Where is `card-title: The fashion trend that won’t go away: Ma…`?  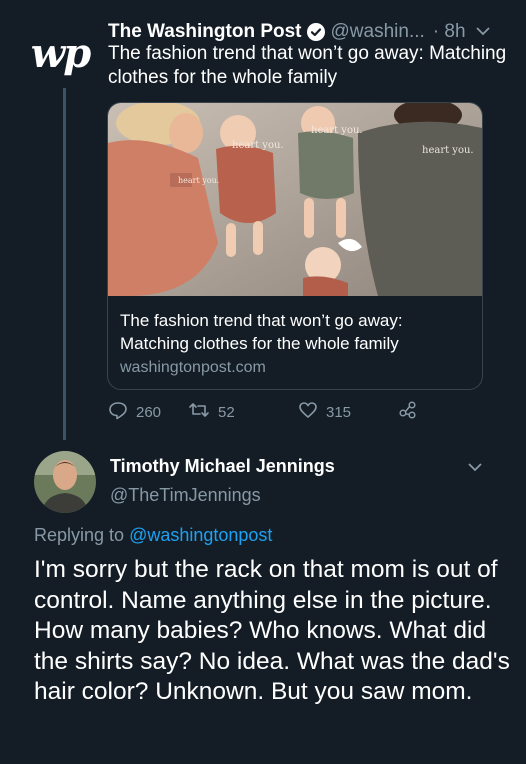
card-title: The fashion trend that won’t go away: Ma… is located at coordinates (261, 332).